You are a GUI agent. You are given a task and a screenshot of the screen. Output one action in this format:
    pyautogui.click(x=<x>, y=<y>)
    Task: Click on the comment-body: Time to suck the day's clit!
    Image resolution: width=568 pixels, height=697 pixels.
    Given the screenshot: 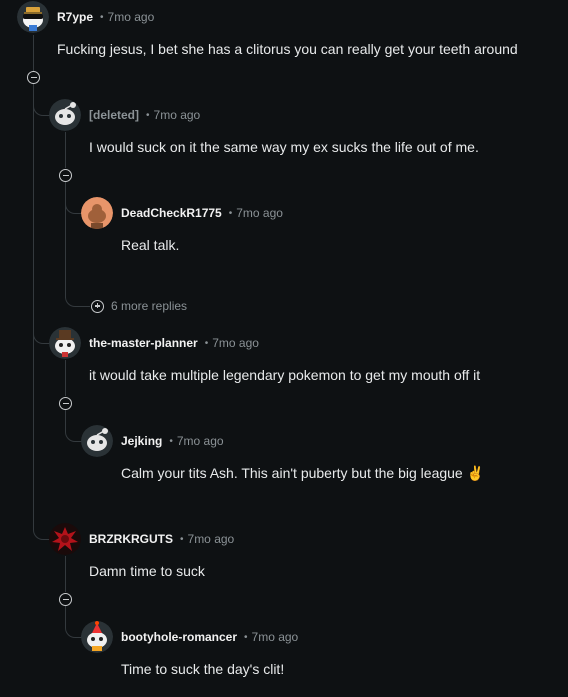 What is the action you would take?
    pyautogui.click(x=203, y=669)
    